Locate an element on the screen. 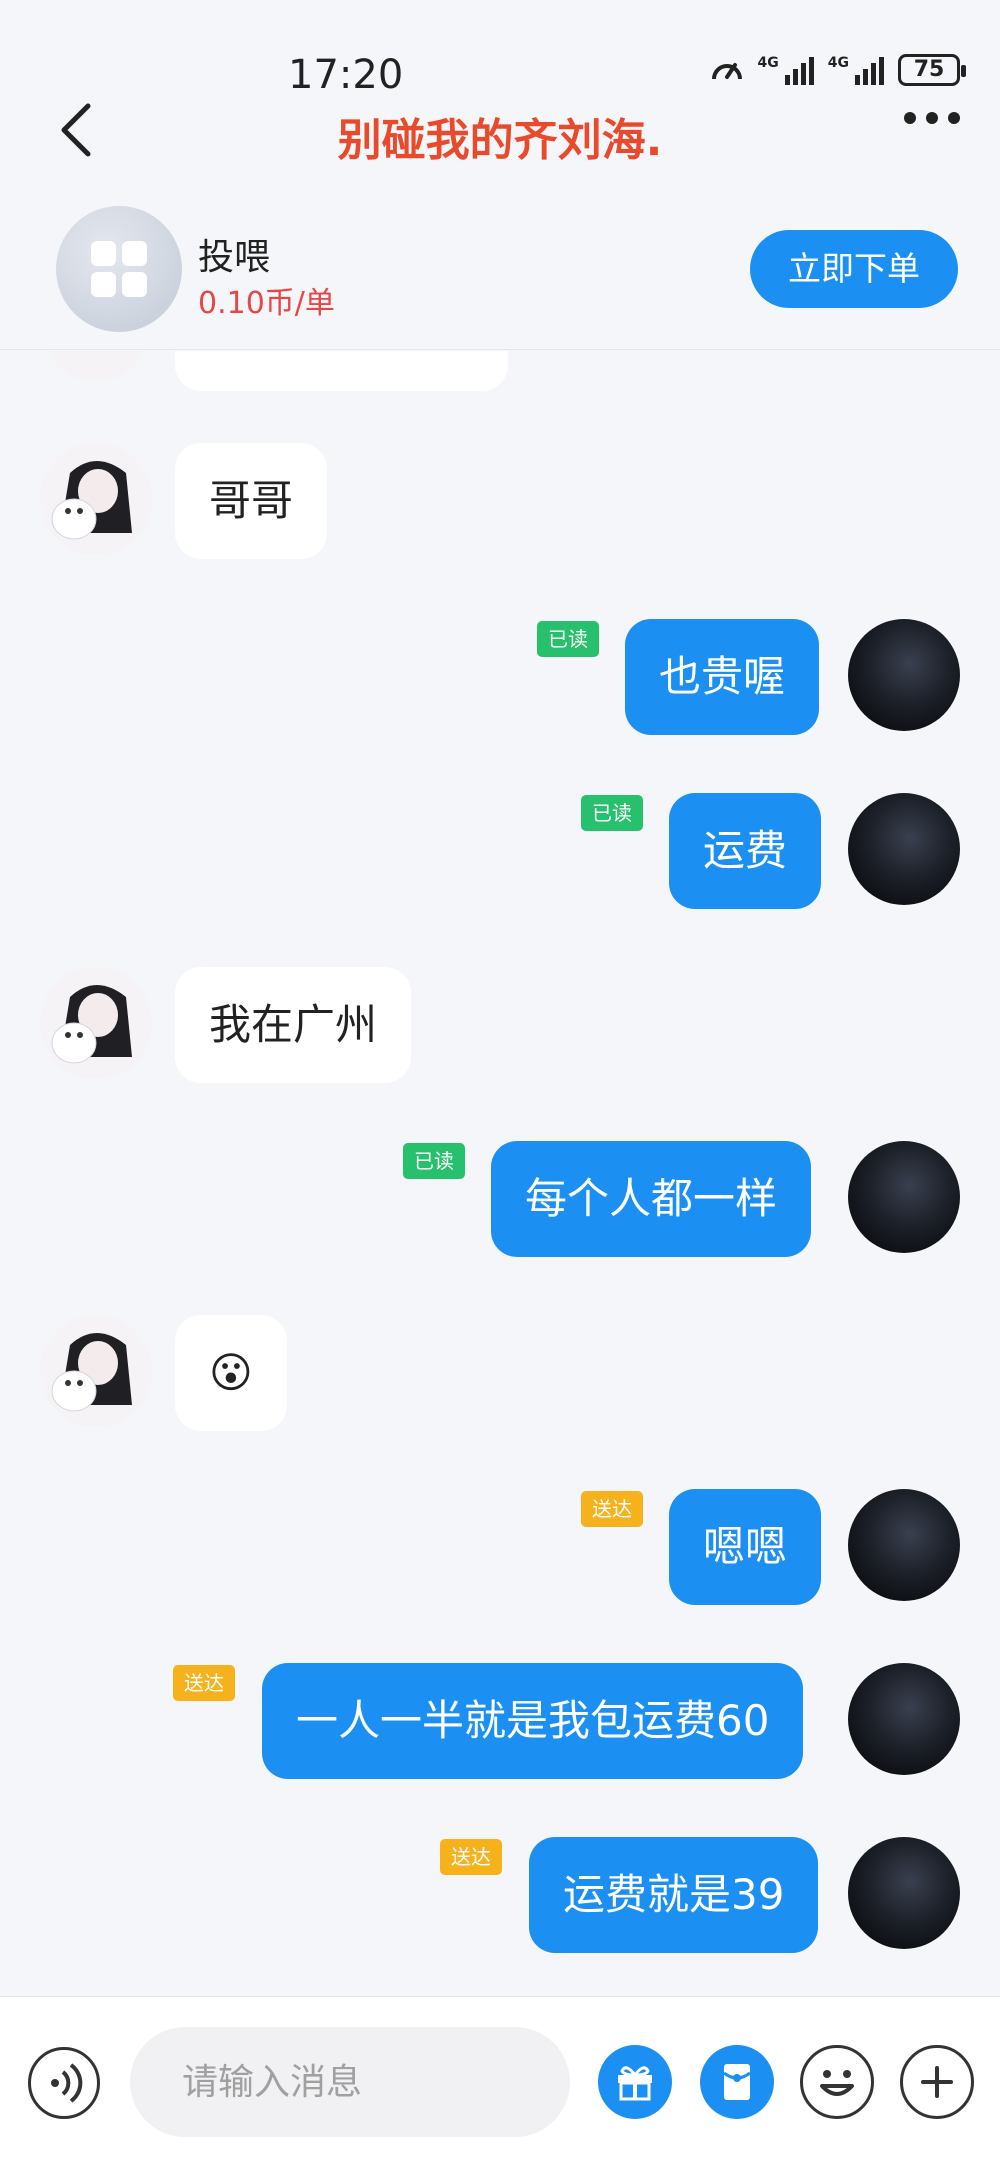 The image size is (1000, 2167). voice-button is located at coordinates (64, 2083).